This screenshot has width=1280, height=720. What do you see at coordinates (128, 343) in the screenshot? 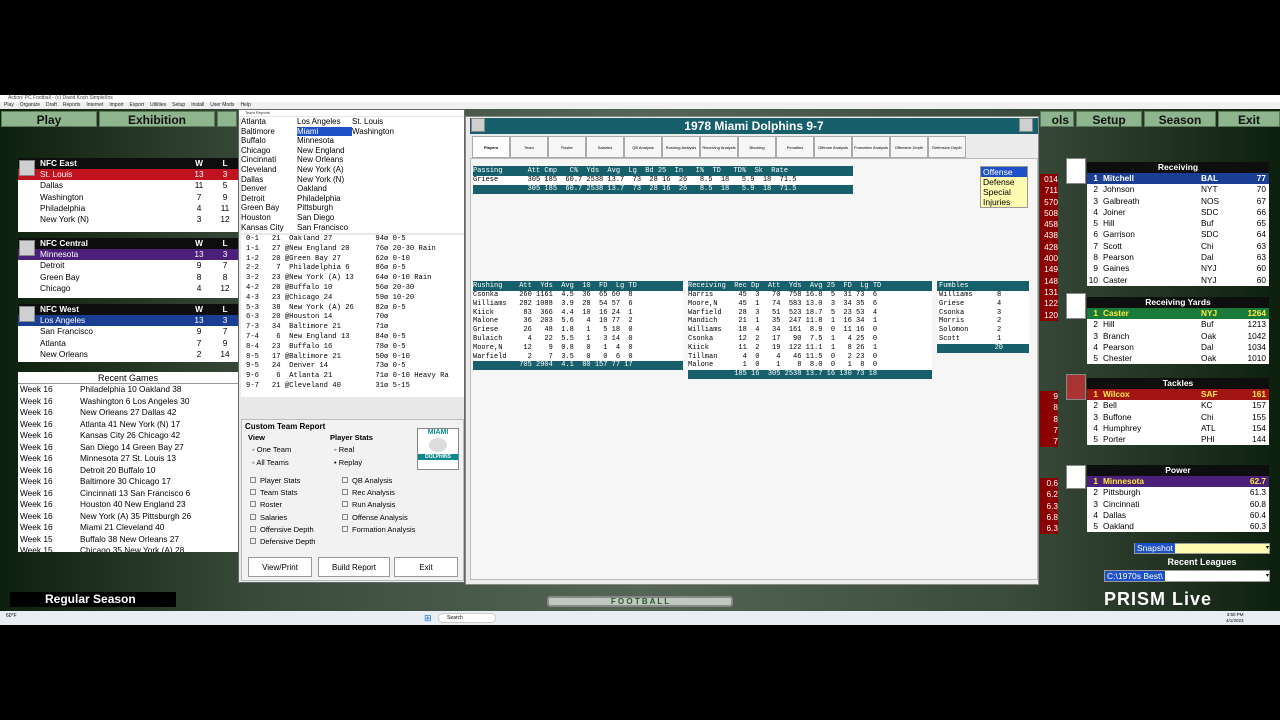
I see `standings-row: Atlanta 7 9` at bounding box center [128, 343].